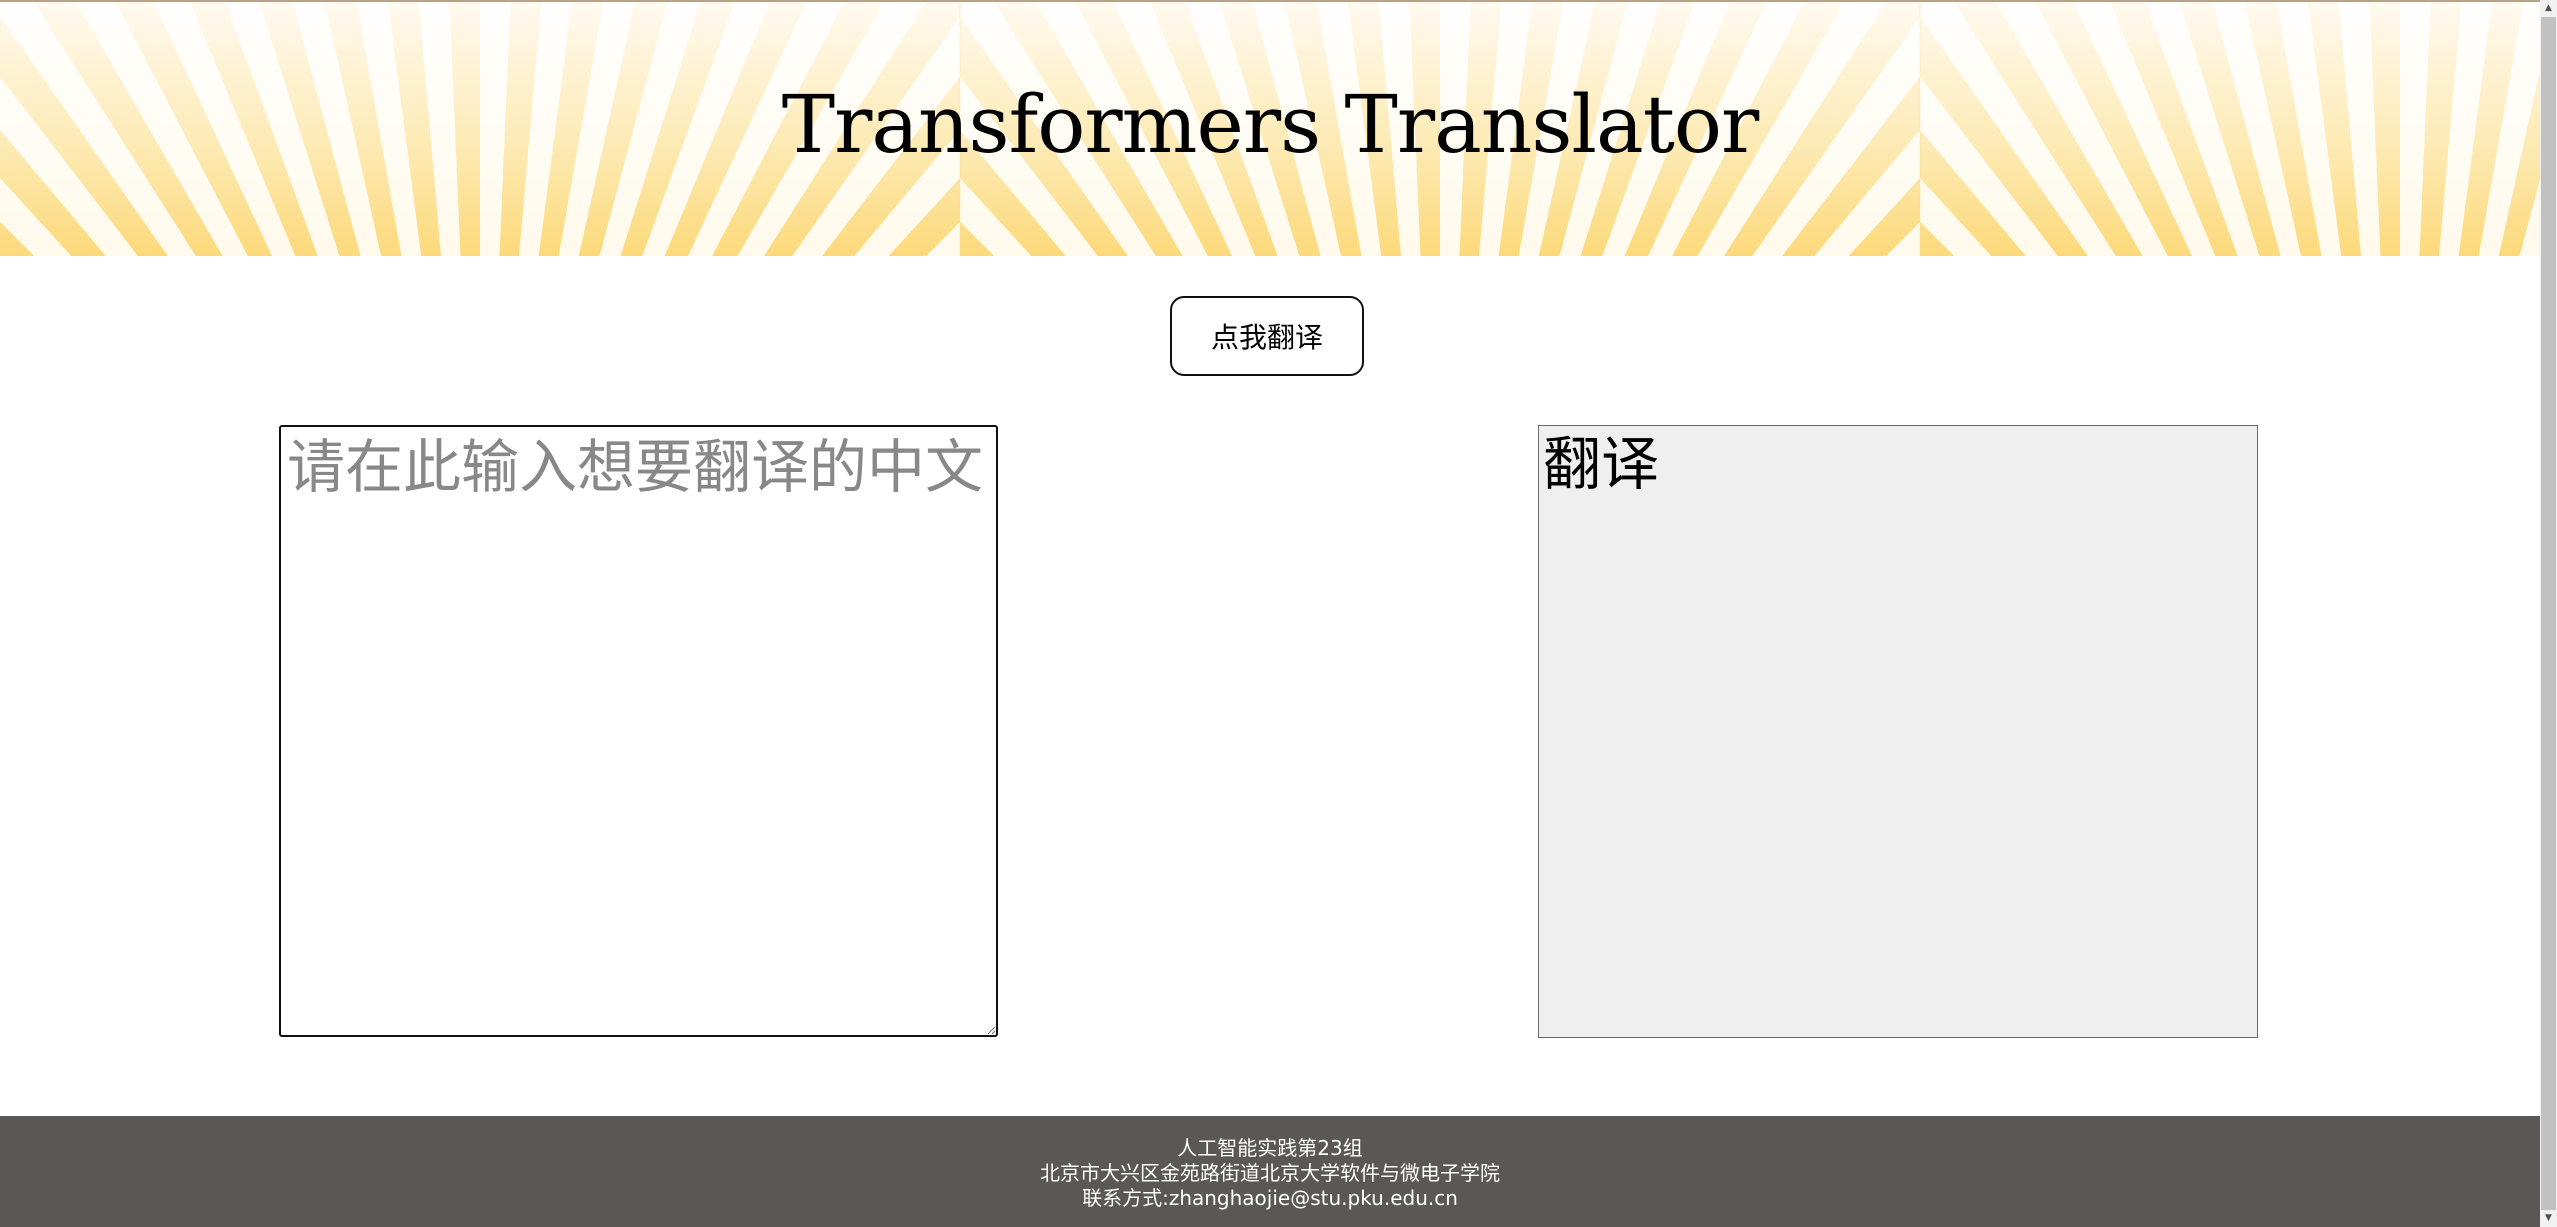 The height and width of the screenshot is (1227, 2557). What do you see at coordinates (638, 731) in the screenshot?
I see `chinese-input` at bounding box center [638, 731].